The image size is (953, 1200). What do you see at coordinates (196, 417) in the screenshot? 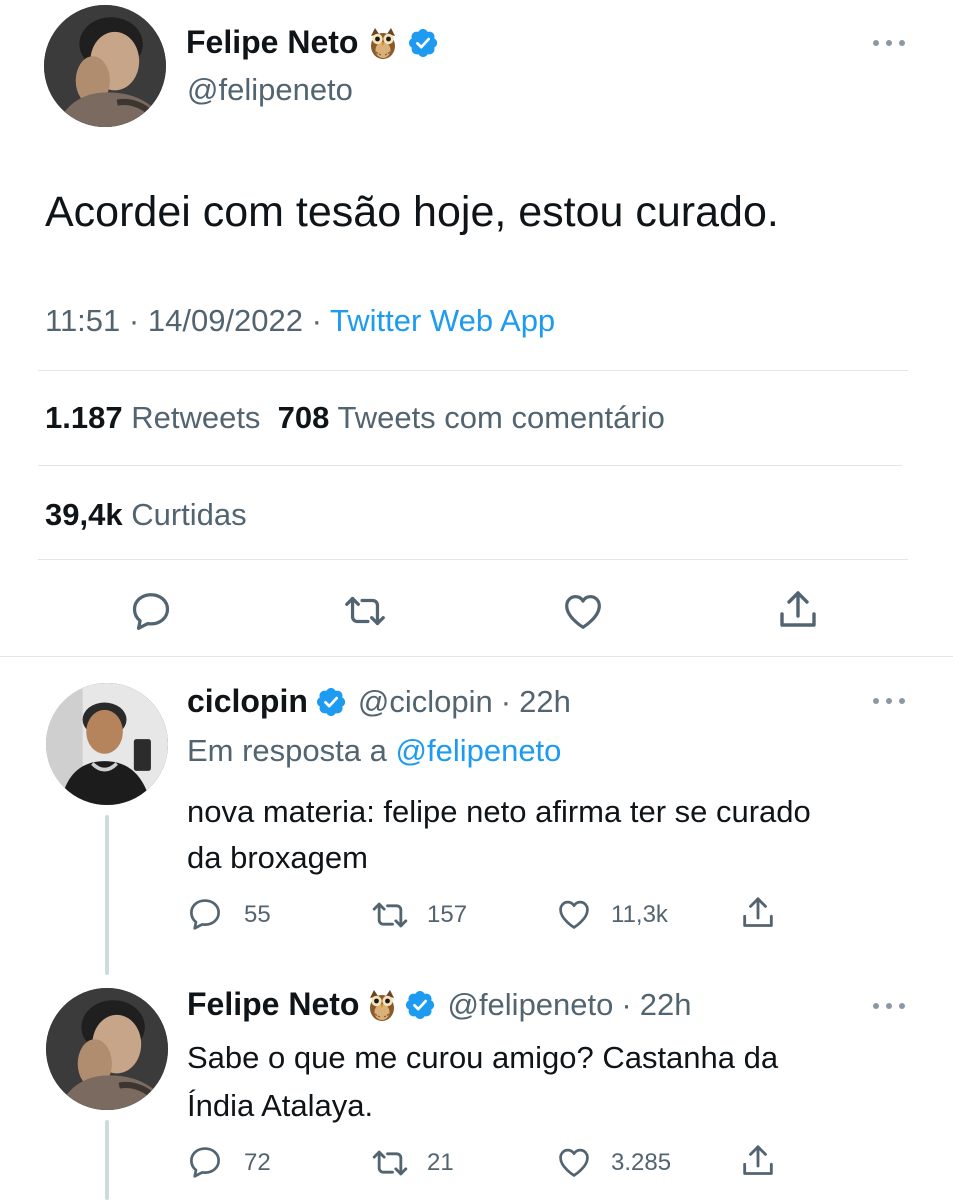
I see `retweets-label: Retweets` at bounding box center [196, 417].